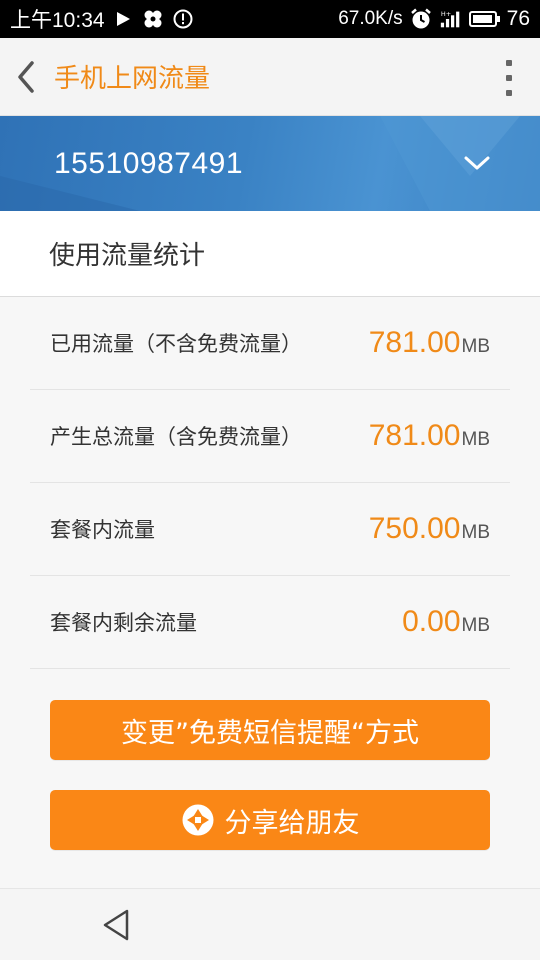  What do you see at coordinates (370, 18) in the screenshot?
I see `network-speed: 67.0K/s` at bounding box center [370, 18].